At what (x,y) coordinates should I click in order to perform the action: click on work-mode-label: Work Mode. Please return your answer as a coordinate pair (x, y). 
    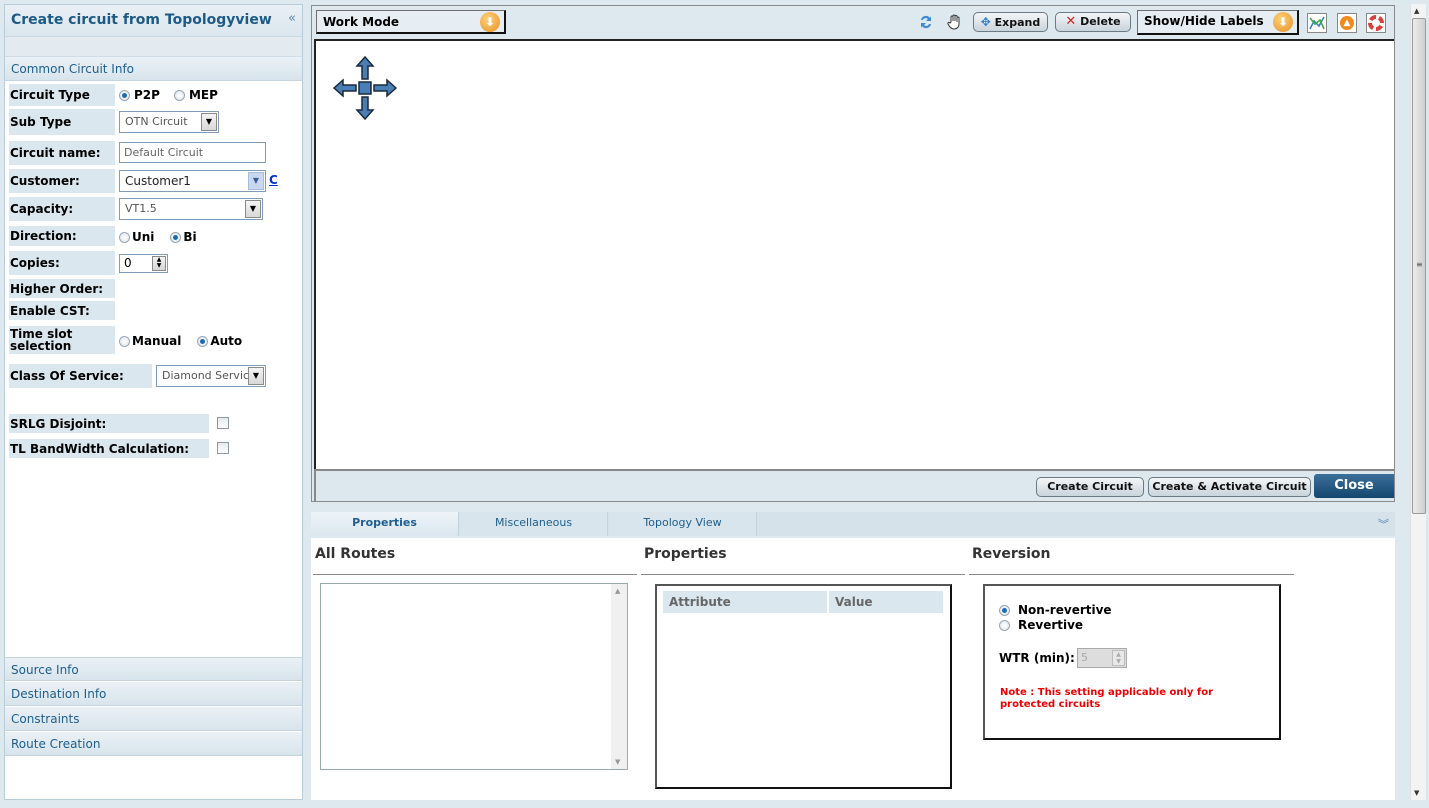
    Looking at the image, I should click on (361, 22).